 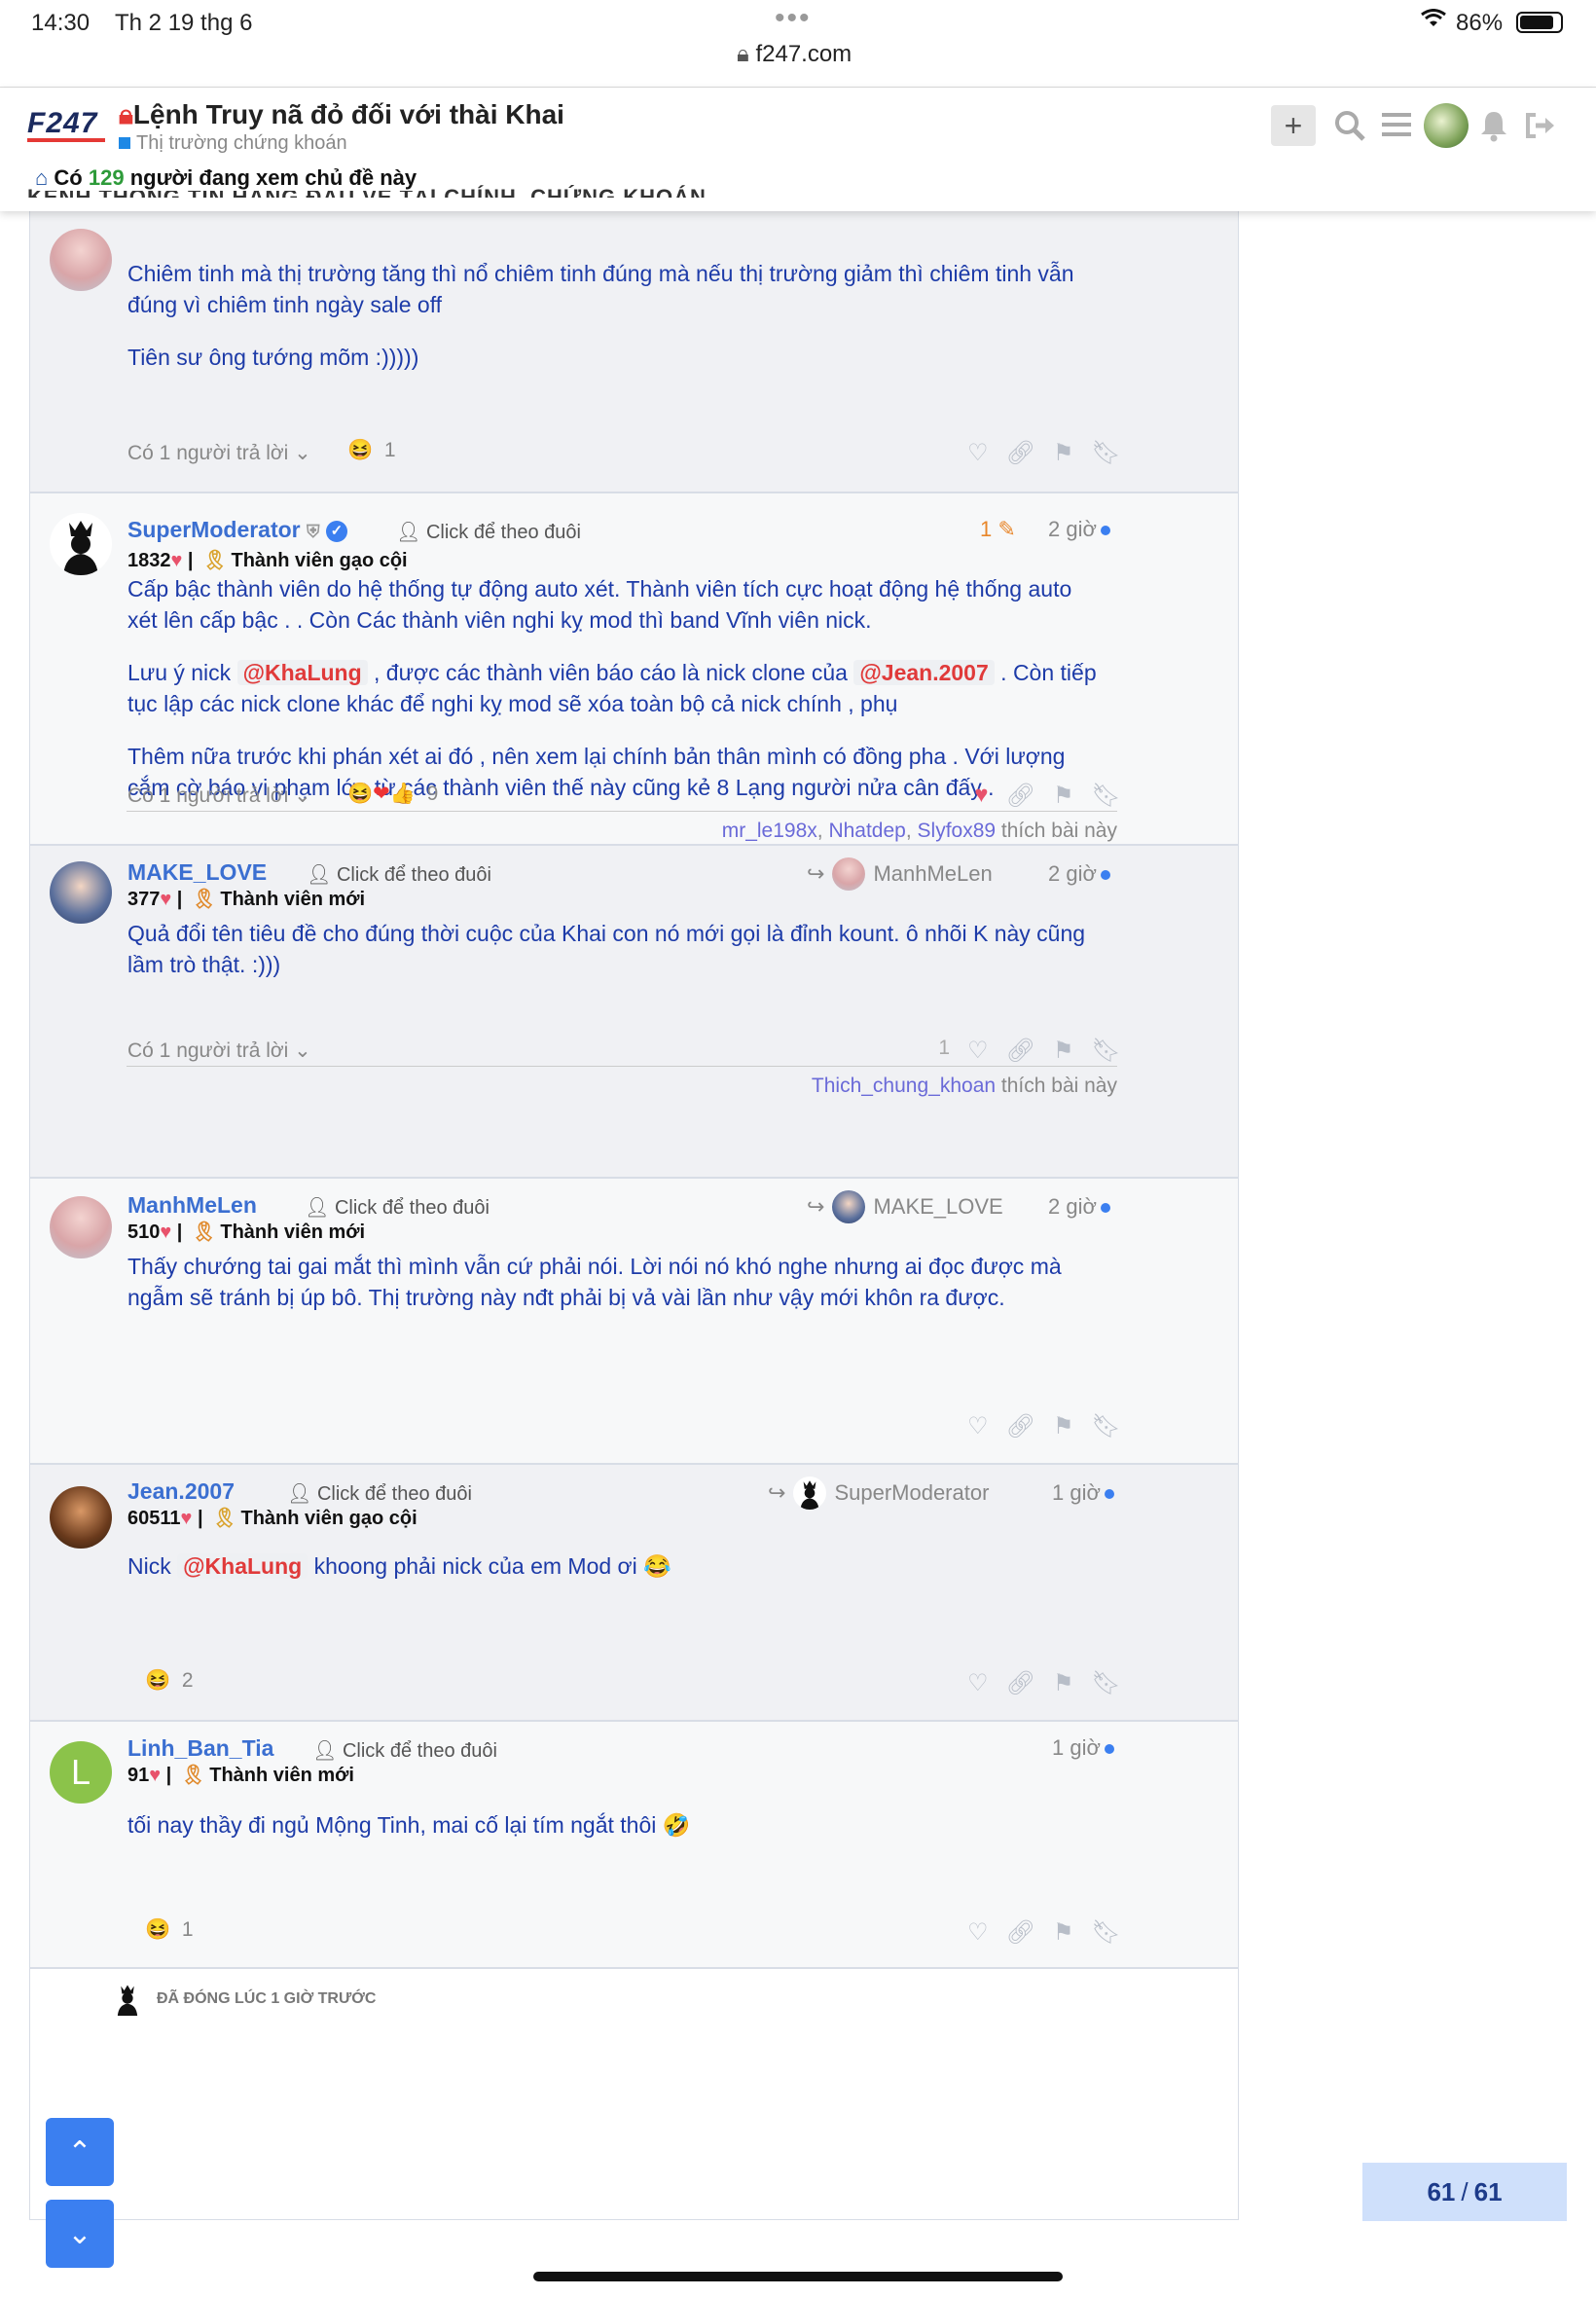 I want to click on new-topic-plus-icon: +, so click(x=1294, y=126).